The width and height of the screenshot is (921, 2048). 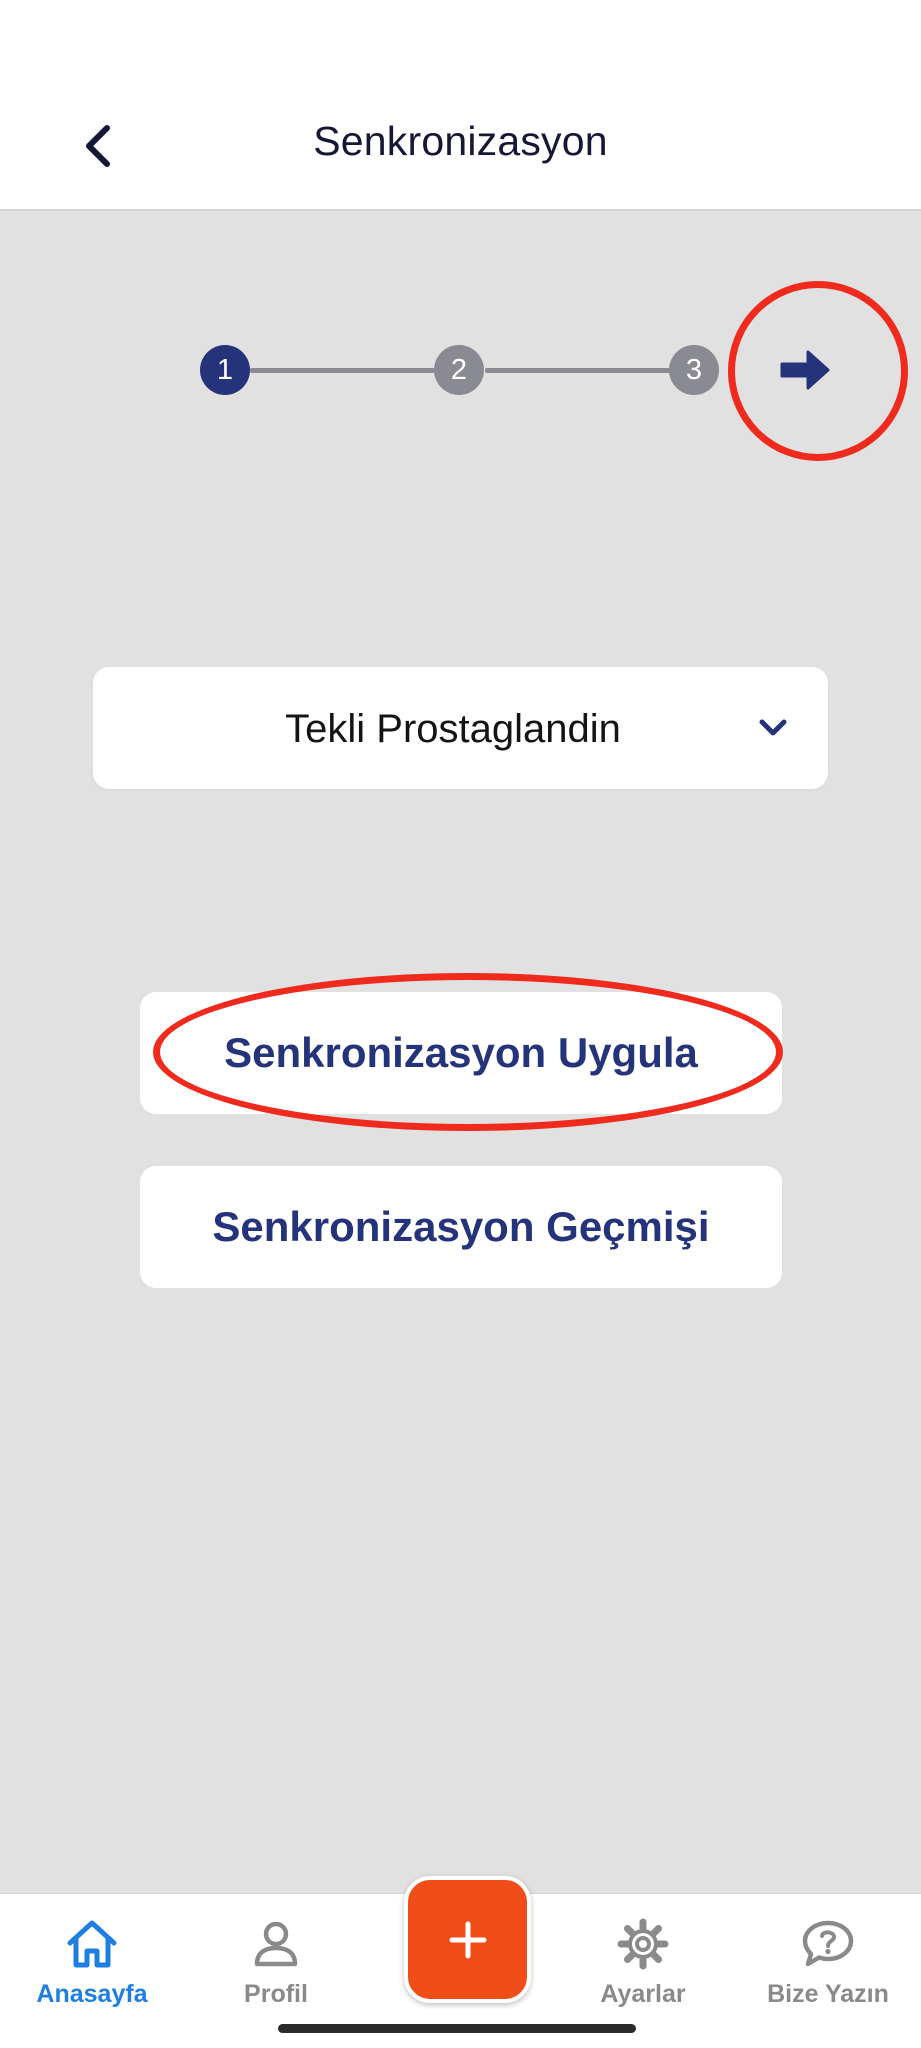 I want to click on next-step-button, so click(x=805, y=370).